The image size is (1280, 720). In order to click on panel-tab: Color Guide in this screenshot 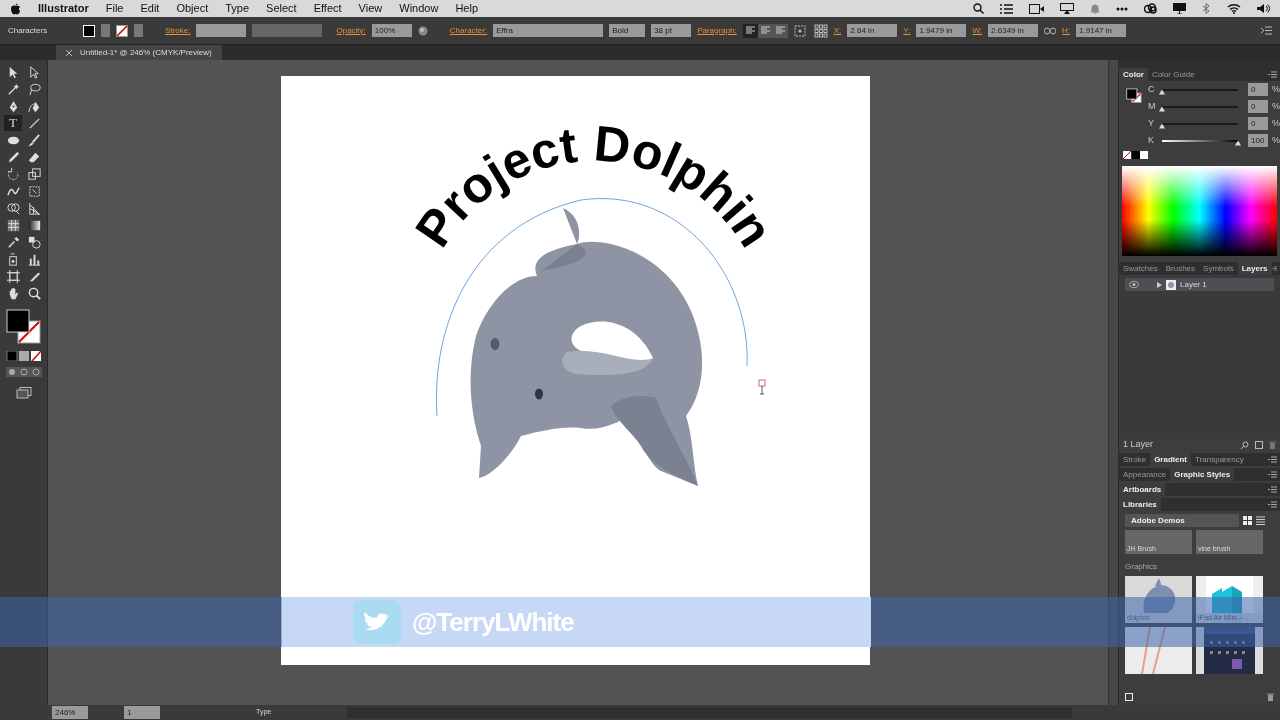, I will do `click(1173, 74)`.